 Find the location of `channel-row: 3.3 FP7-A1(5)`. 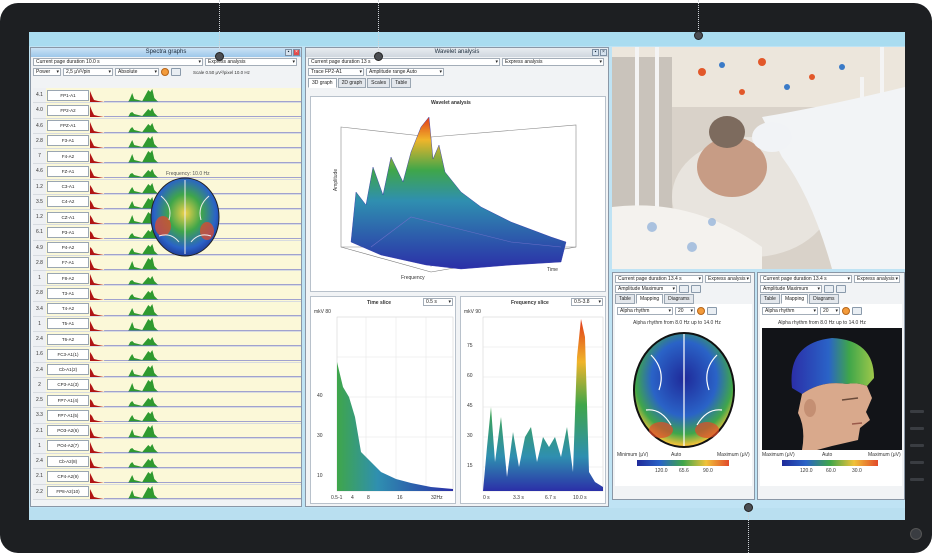

channel-row: 3.3 FP7-A1(5) is located at coordinates (167, 416).